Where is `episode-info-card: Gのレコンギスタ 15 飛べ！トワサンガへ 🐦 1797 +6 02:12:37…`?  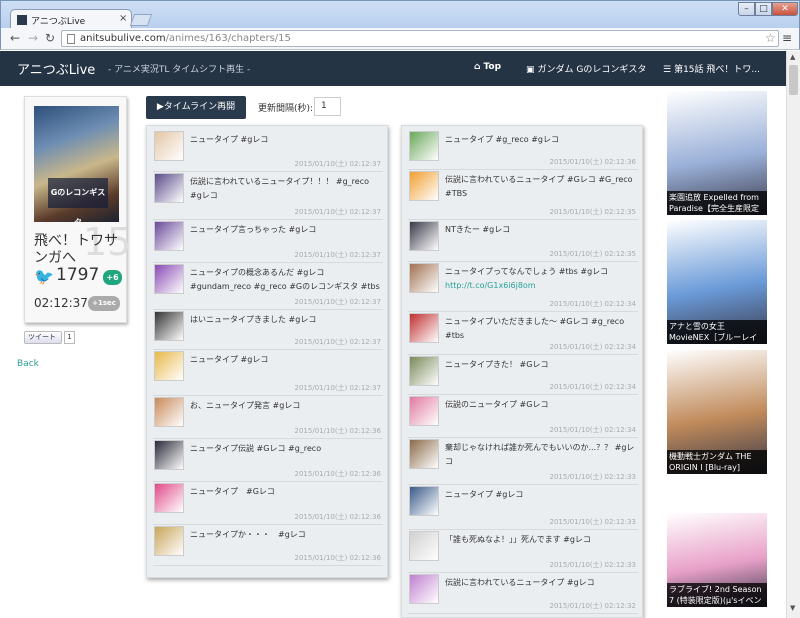
episode-info-card: Gのレコンギスタ 15 飛べ！トワサンガへ 🐦 1797 +6 02:12:37… is located at coordinates (77, 209).